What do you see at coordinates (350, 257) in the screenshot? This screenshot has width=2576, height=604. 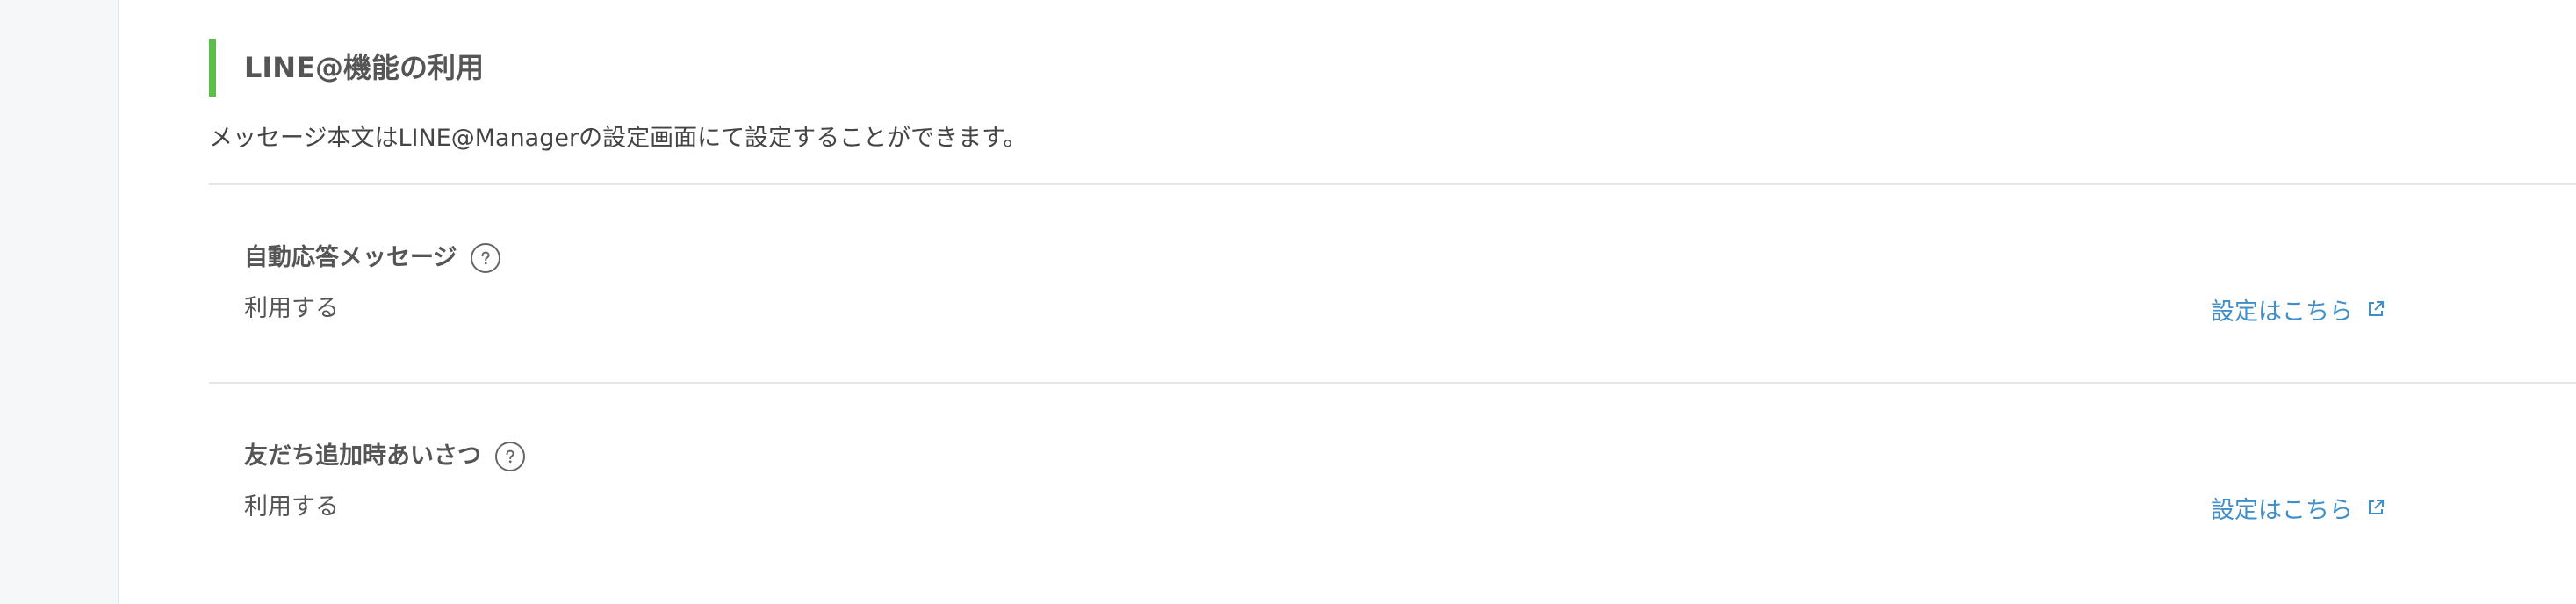 I see `setting-title: 自動応答メッセージ` at bounding box center [350, 257].